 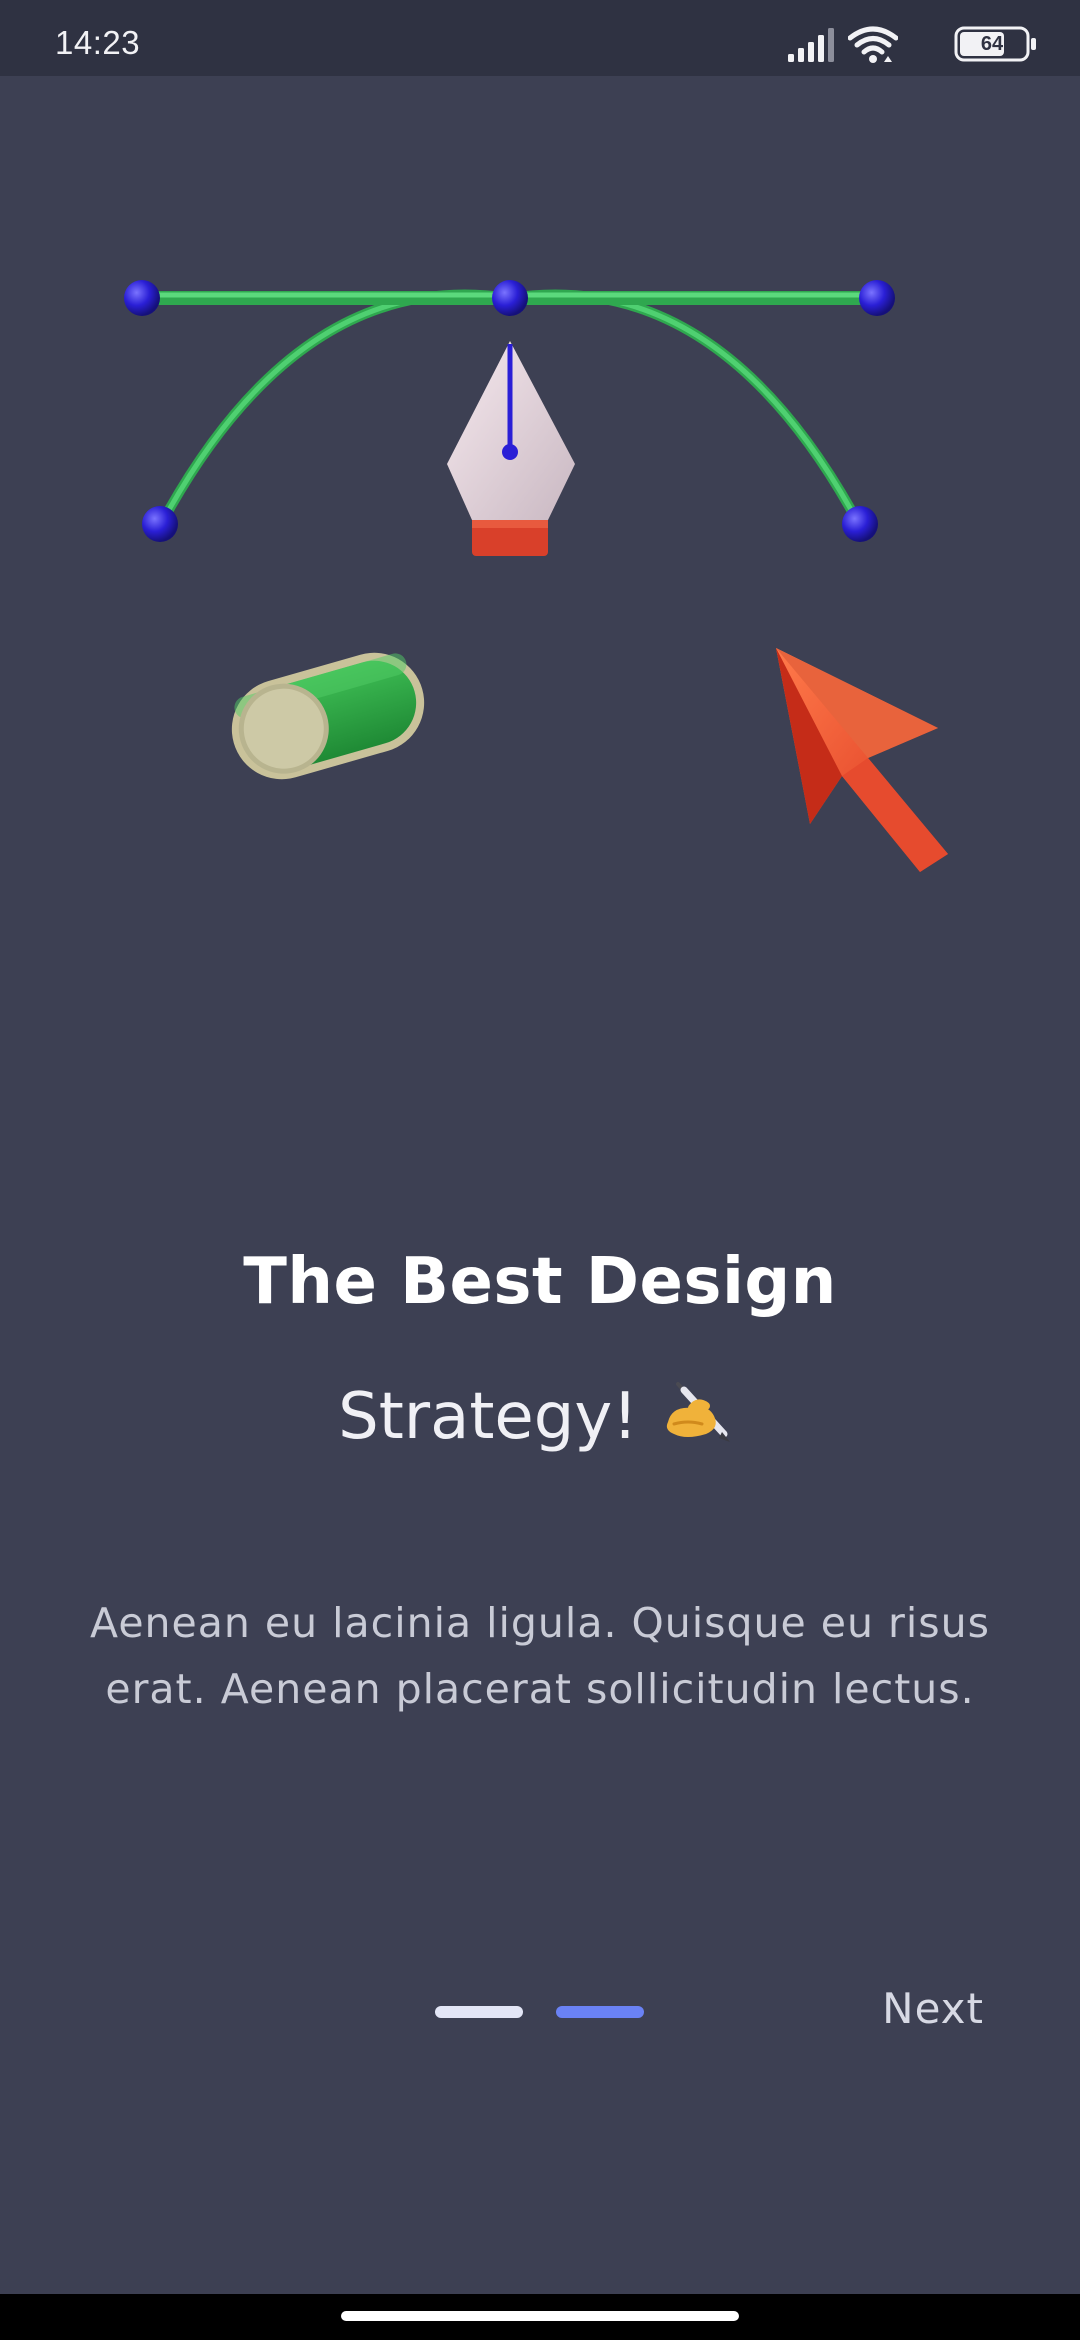 I want to click on system-nav-bar, so click(x=540, y=2317).